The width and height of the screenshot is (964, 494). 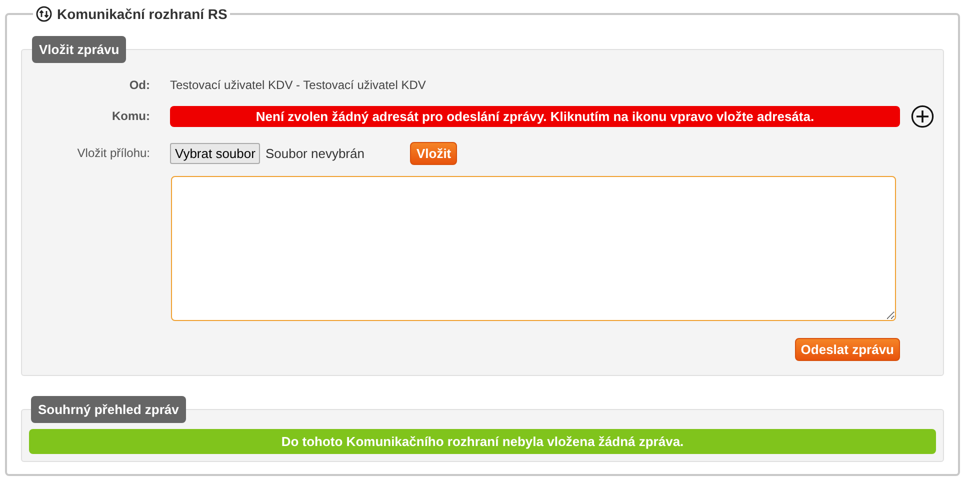 I want to click on file-status: Soubor nevybrán, so click(x=314, y=153).